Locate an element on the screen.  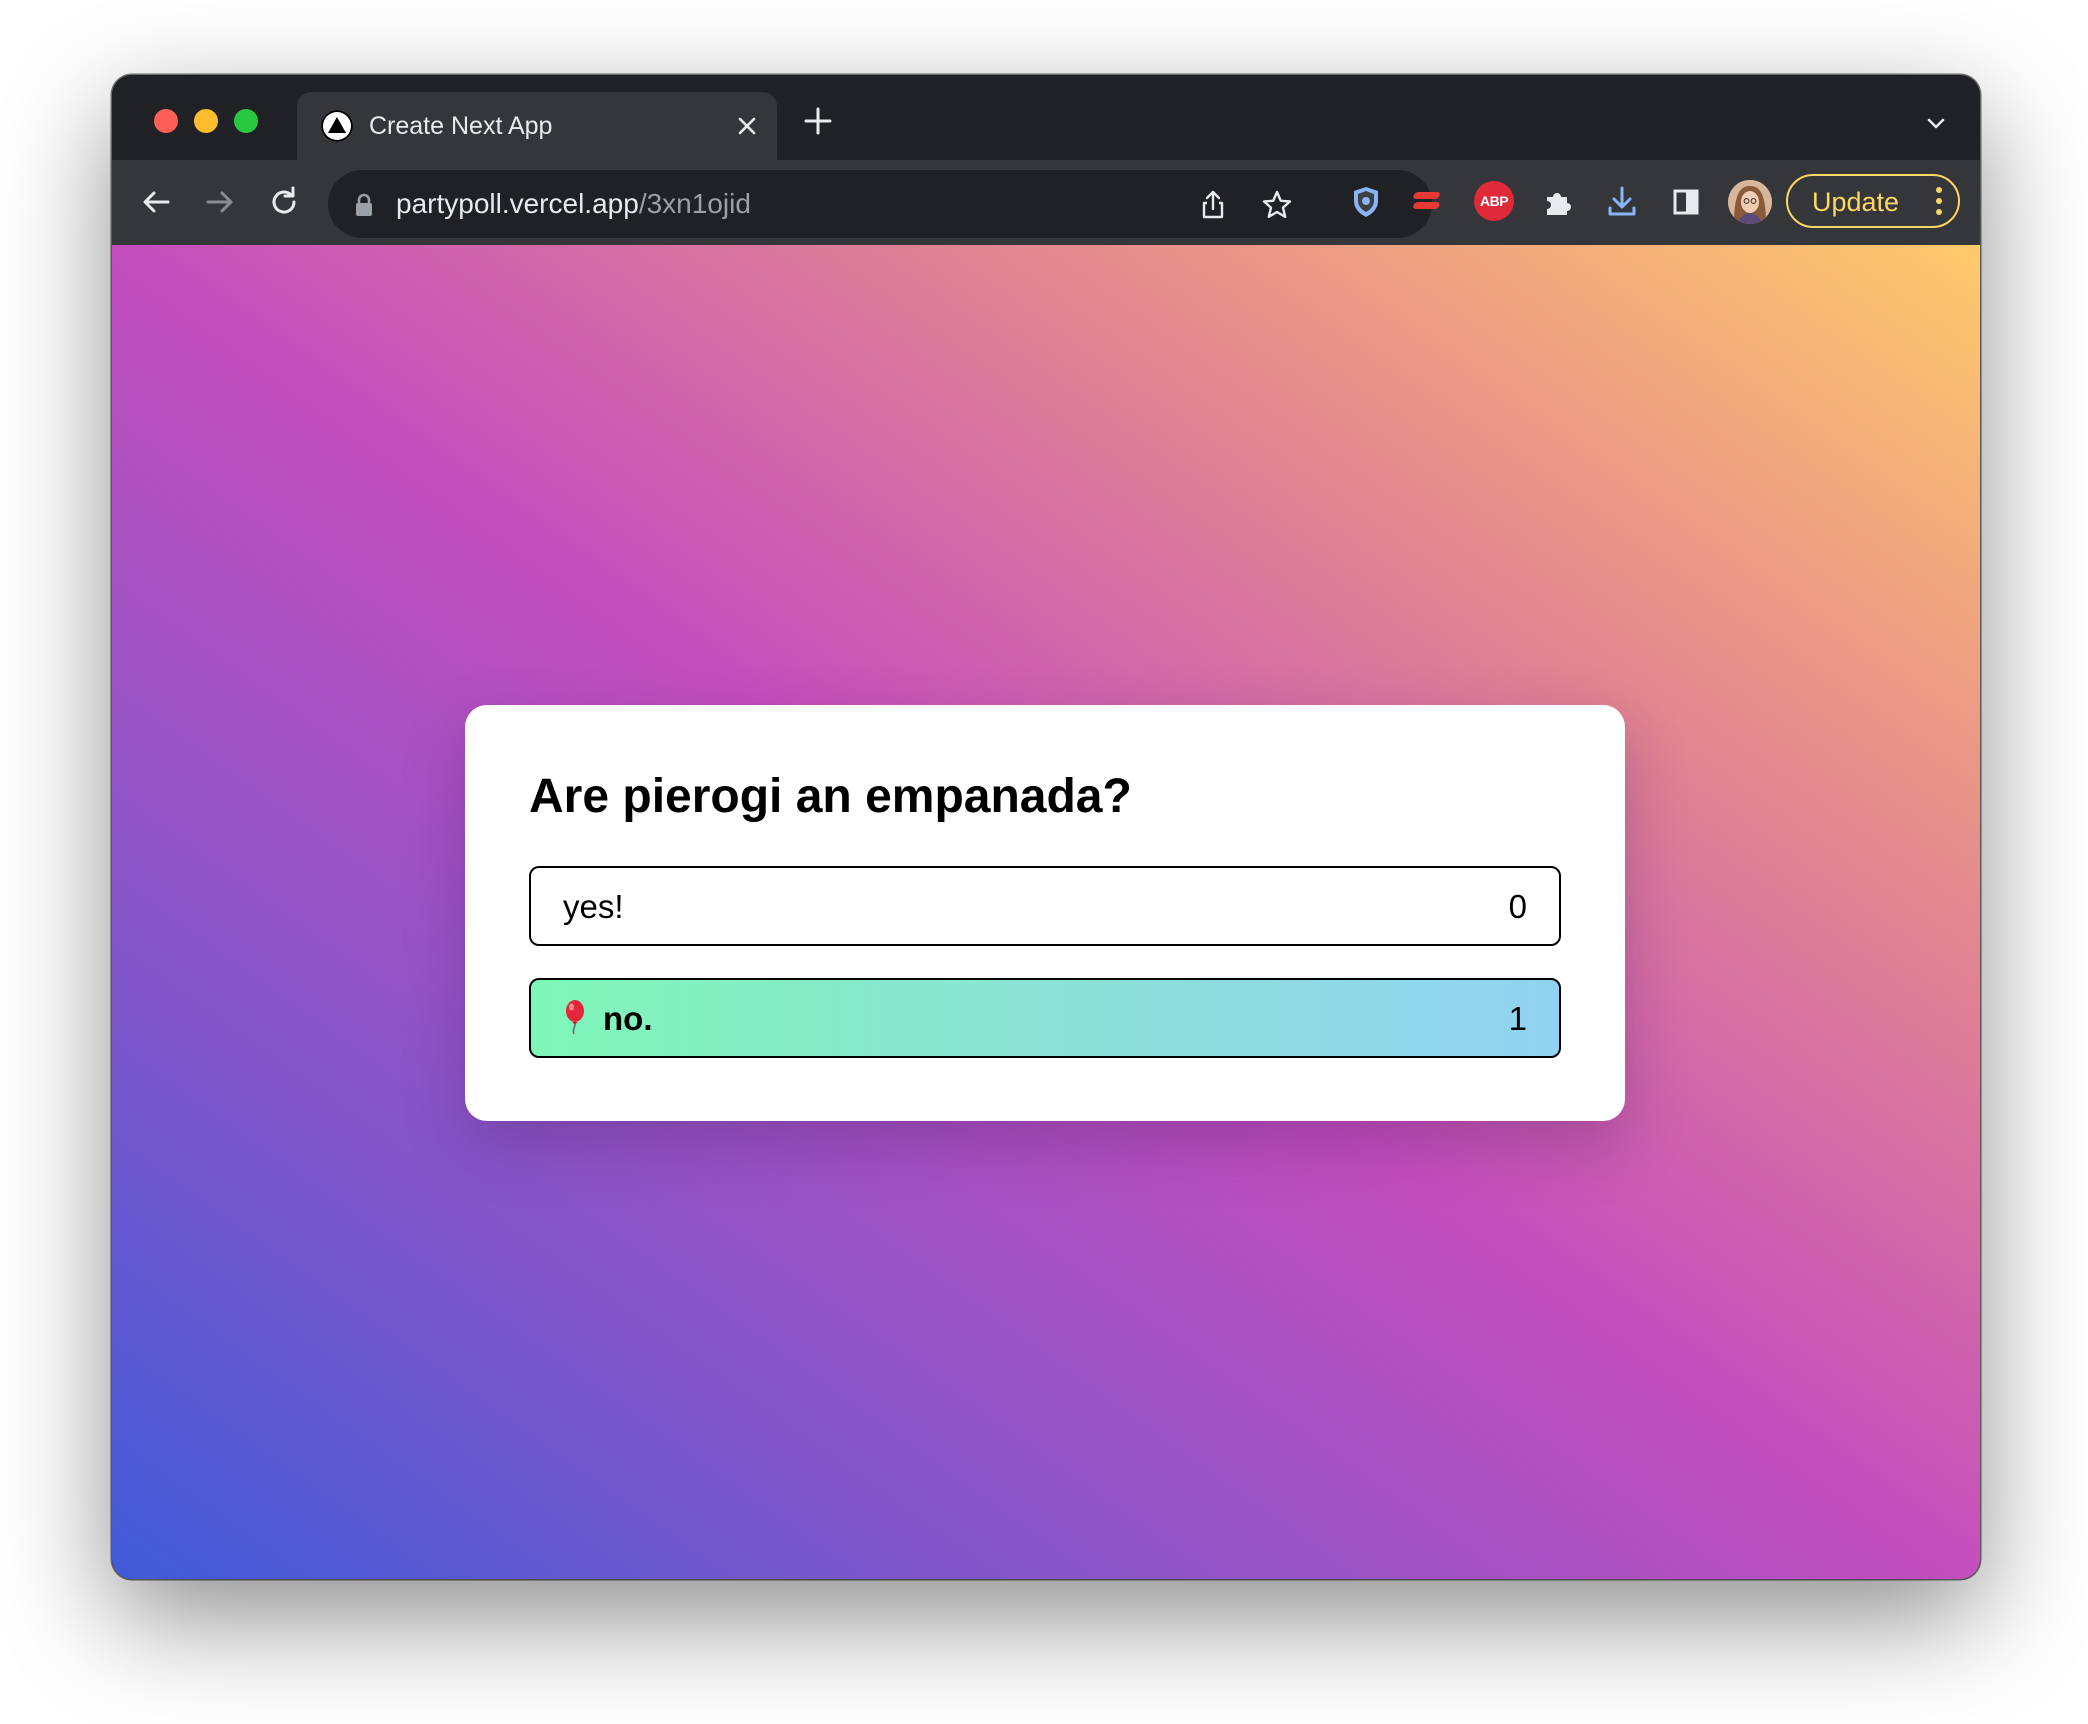
privacy-shield-icon is located at coordinates (1366, 202).